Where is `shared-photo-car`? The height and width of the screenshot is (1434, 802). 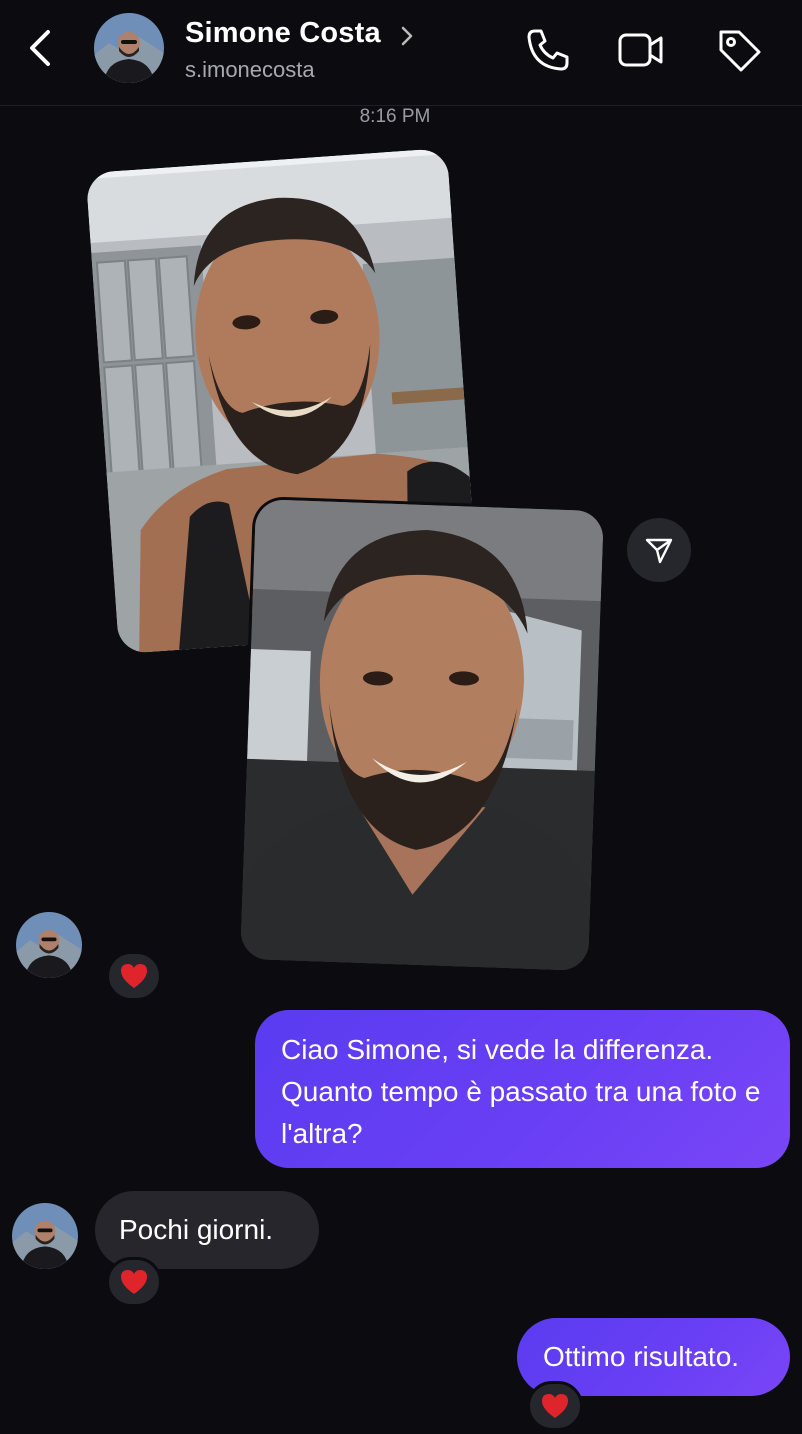
shared-photo-car is located at coordinates (422, 735).